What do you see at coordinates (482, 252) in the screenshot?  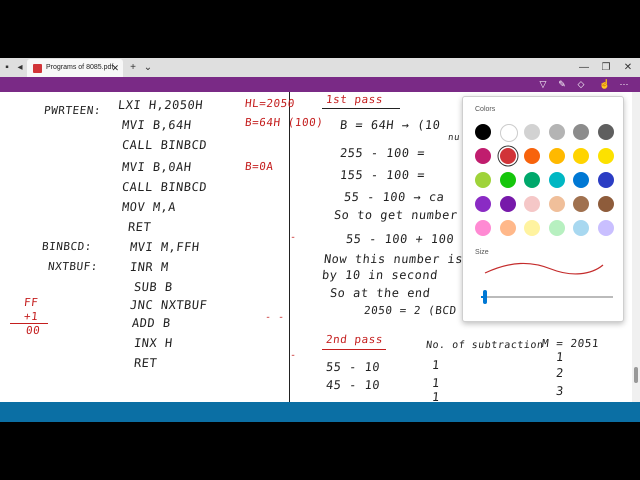 I see `size-label: Size` at bounding box center [482, 252].